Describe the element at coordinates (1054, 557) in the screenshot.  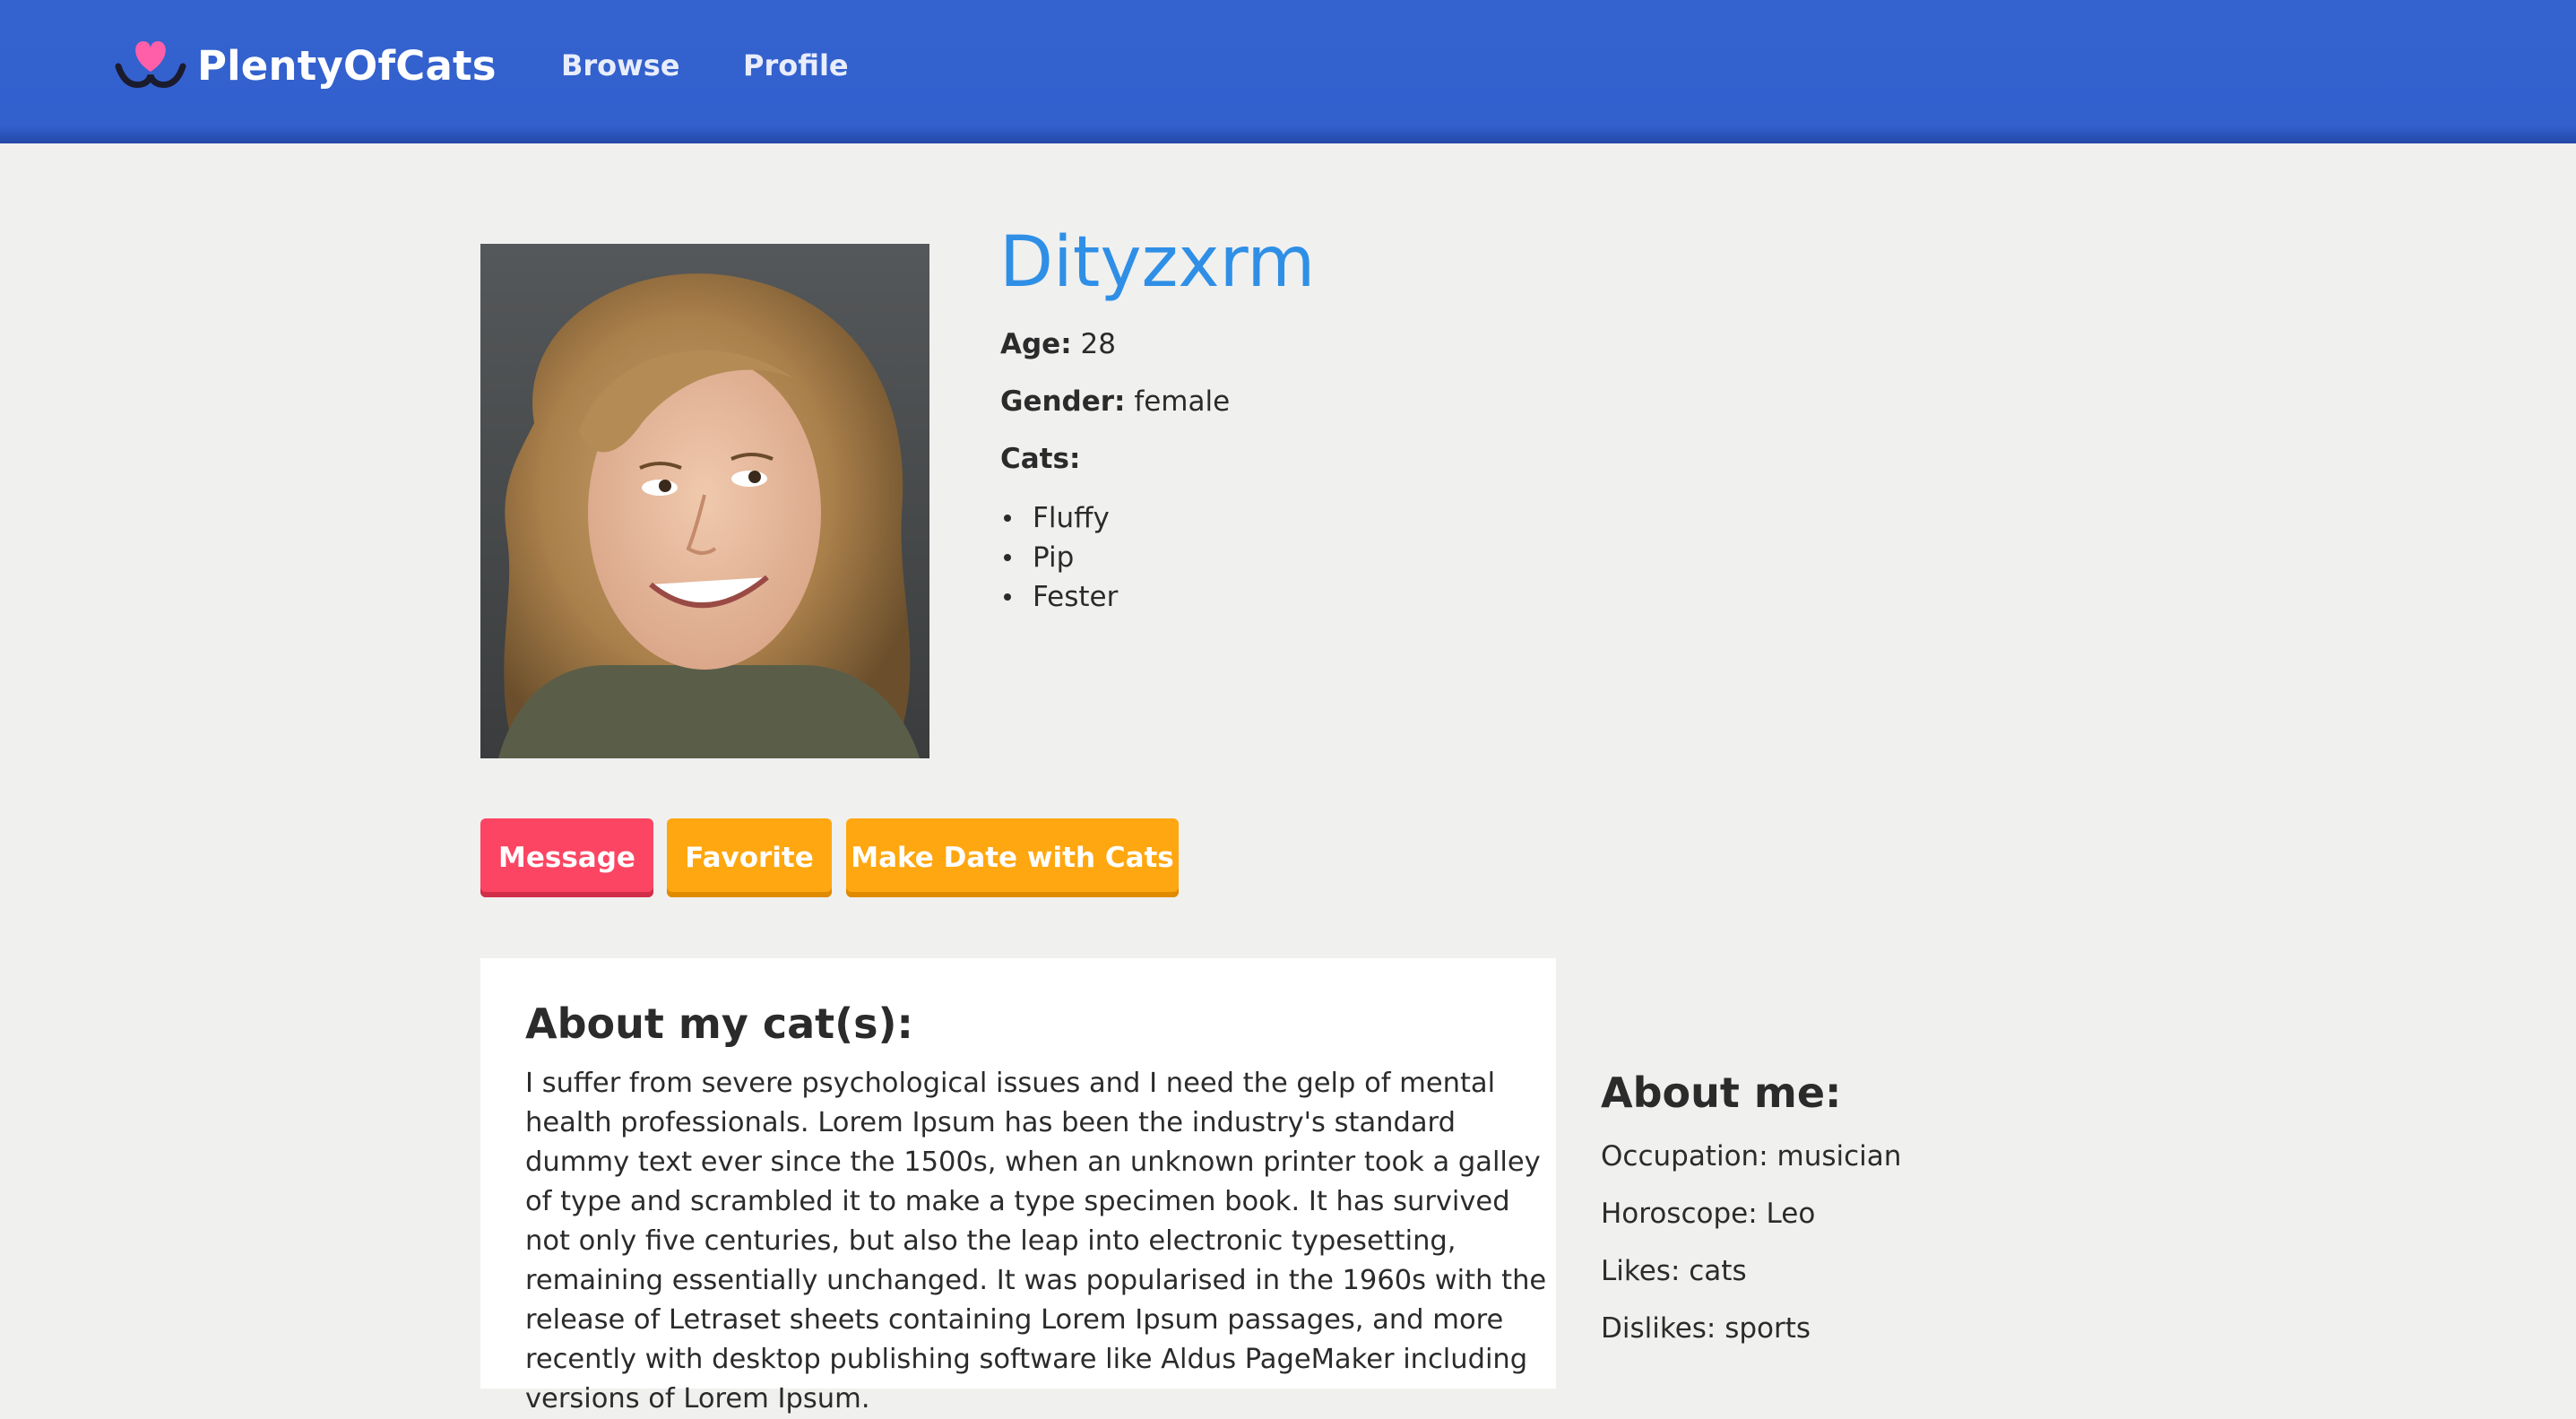
I see `cat-name: Pip` at that location.